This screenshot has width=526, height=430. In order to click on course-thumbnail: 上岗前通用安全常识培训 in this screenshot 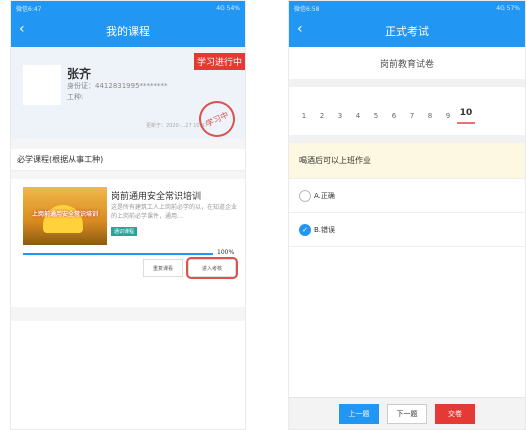, I will do `click(65, 216)`.